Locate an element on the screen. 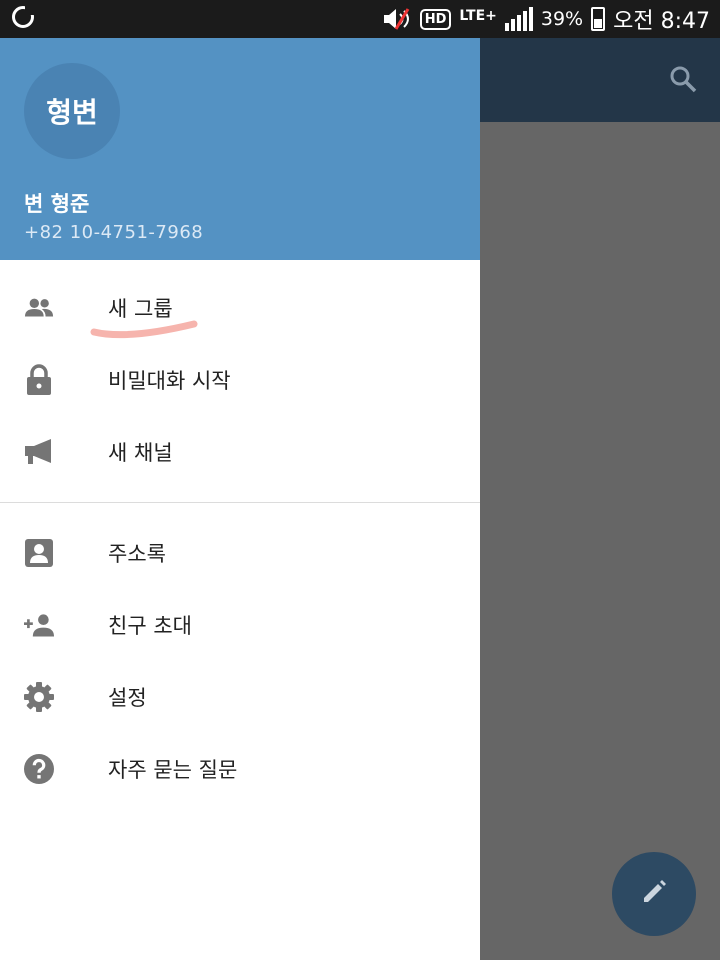 The height and width of the screenshot is (960, 720). menu-item-label: 주소록 is located at coordinates (137, 554).